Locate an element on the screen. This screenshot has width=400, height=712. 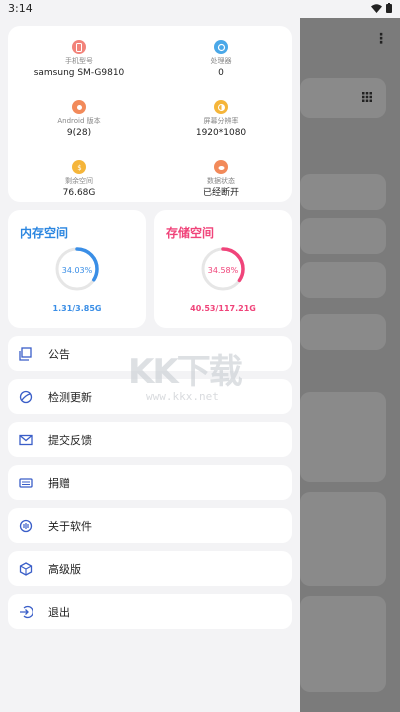
storage-title: 存储空间 is located at coordinates (190, 233).